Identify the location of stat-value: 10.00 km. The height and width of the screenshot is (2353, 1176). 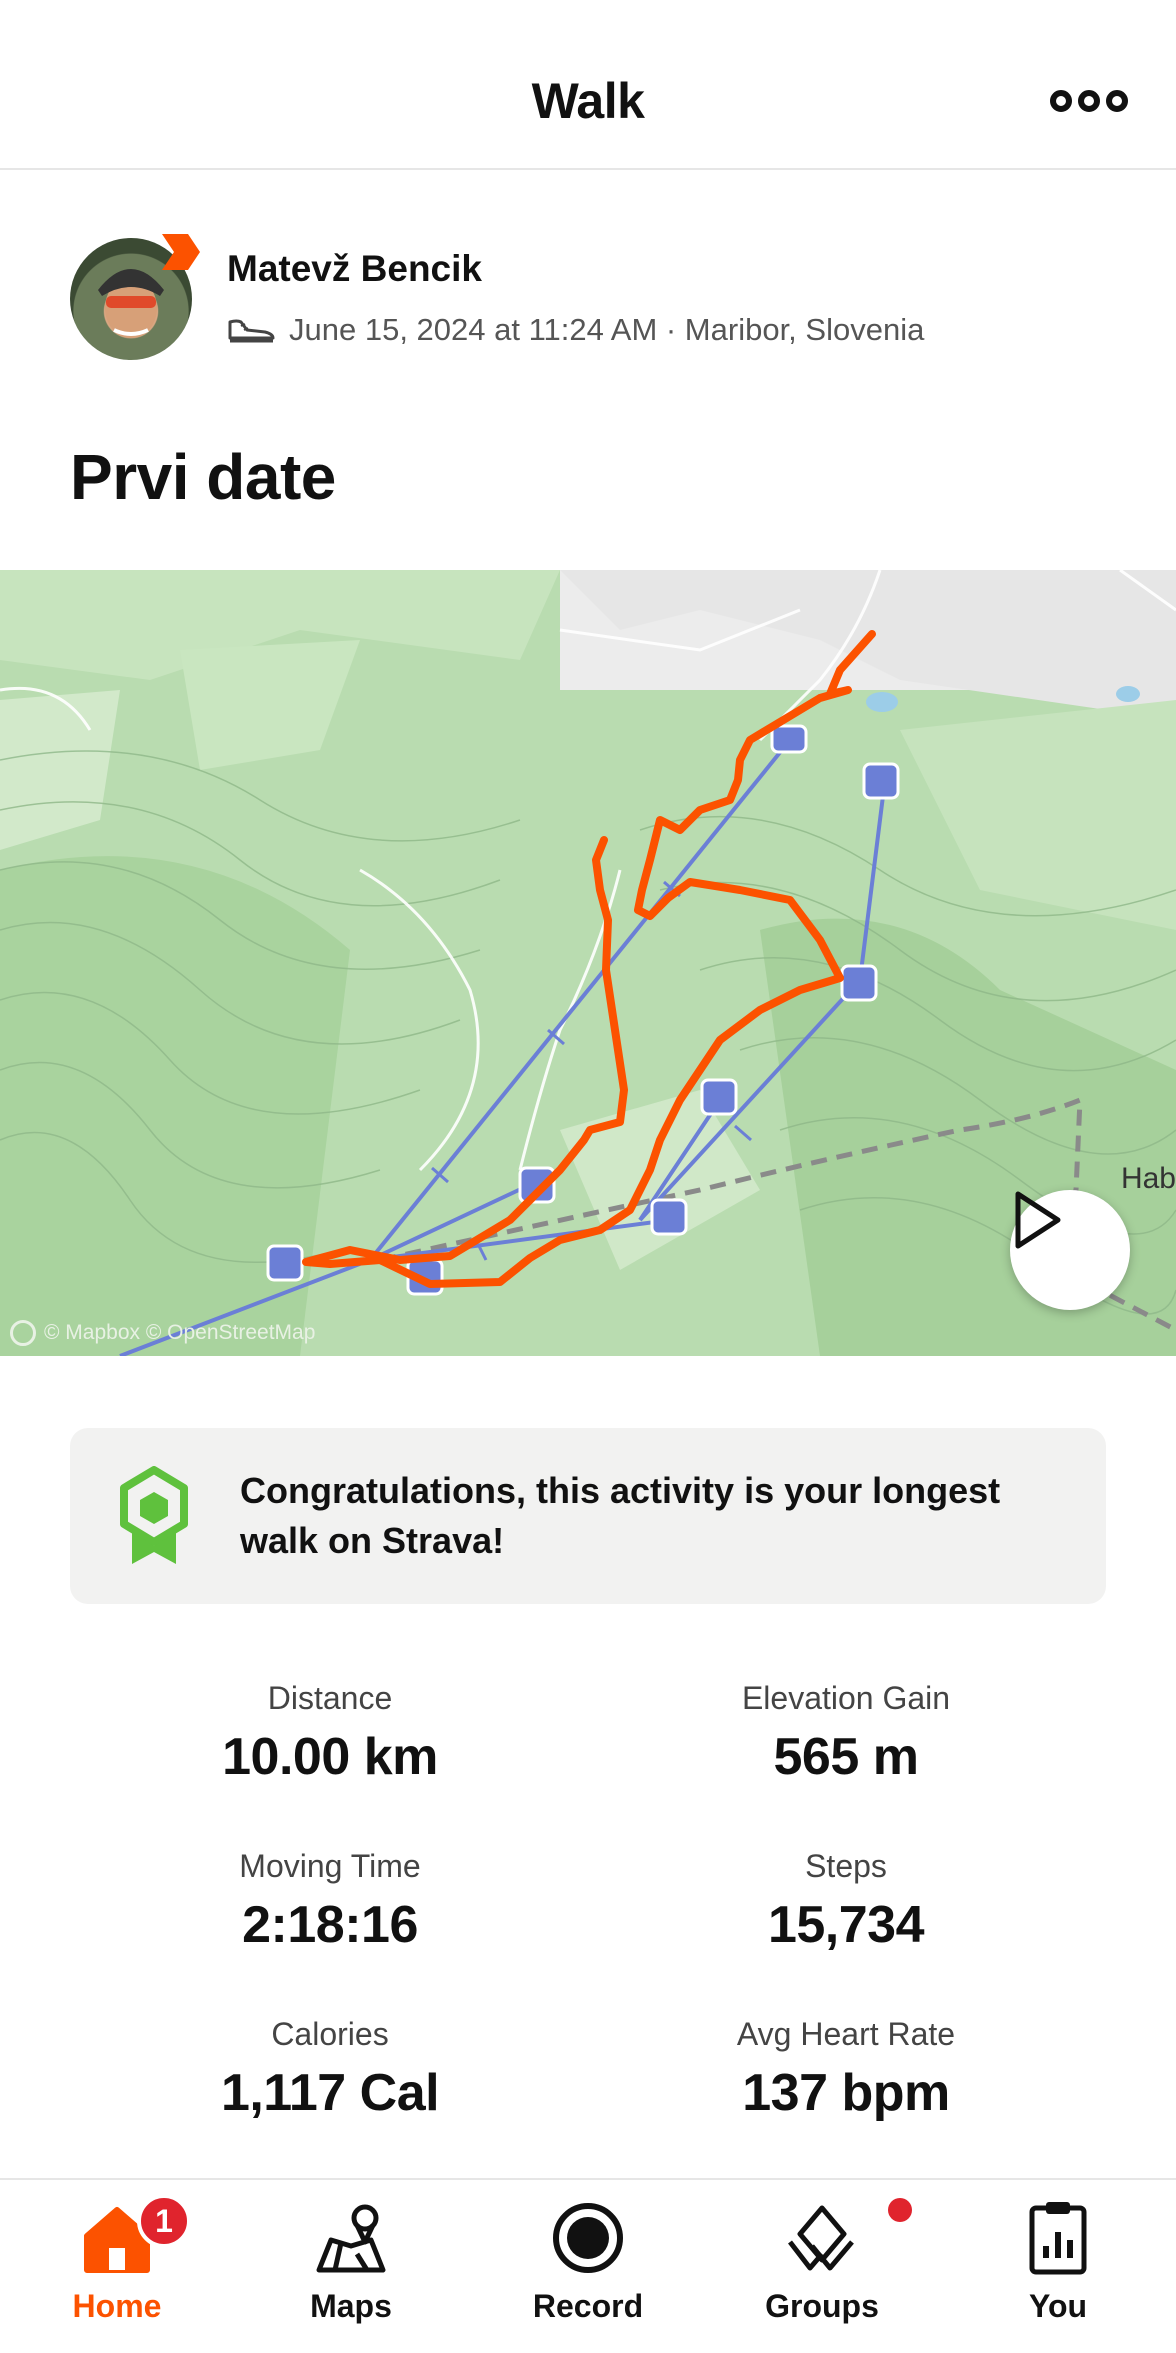
(330, 1757).